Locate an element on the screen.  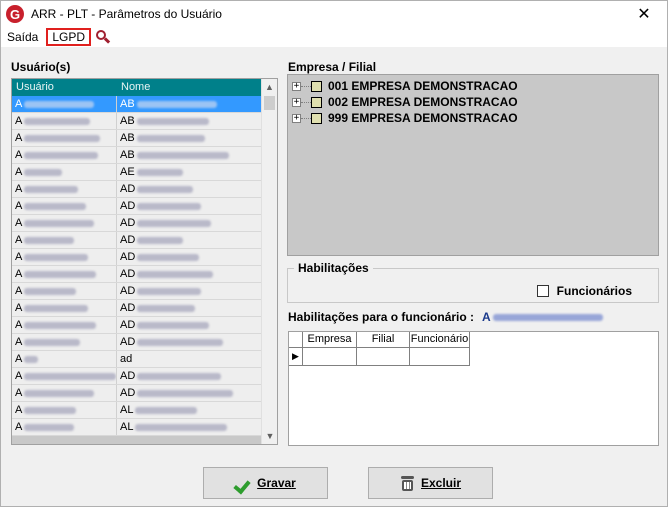
cell-empresa is located at coordinates (330, 357).